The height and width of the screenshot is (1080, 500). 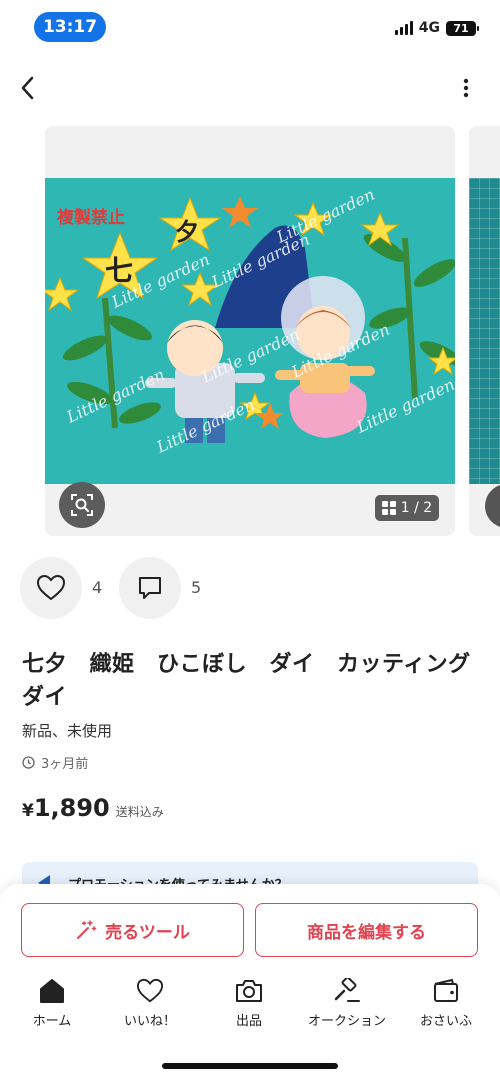 What do you see at coordinates (52, 1003) in the screenshot?
I see `tab-home: ホーム` at bounding box center [52, 1003].